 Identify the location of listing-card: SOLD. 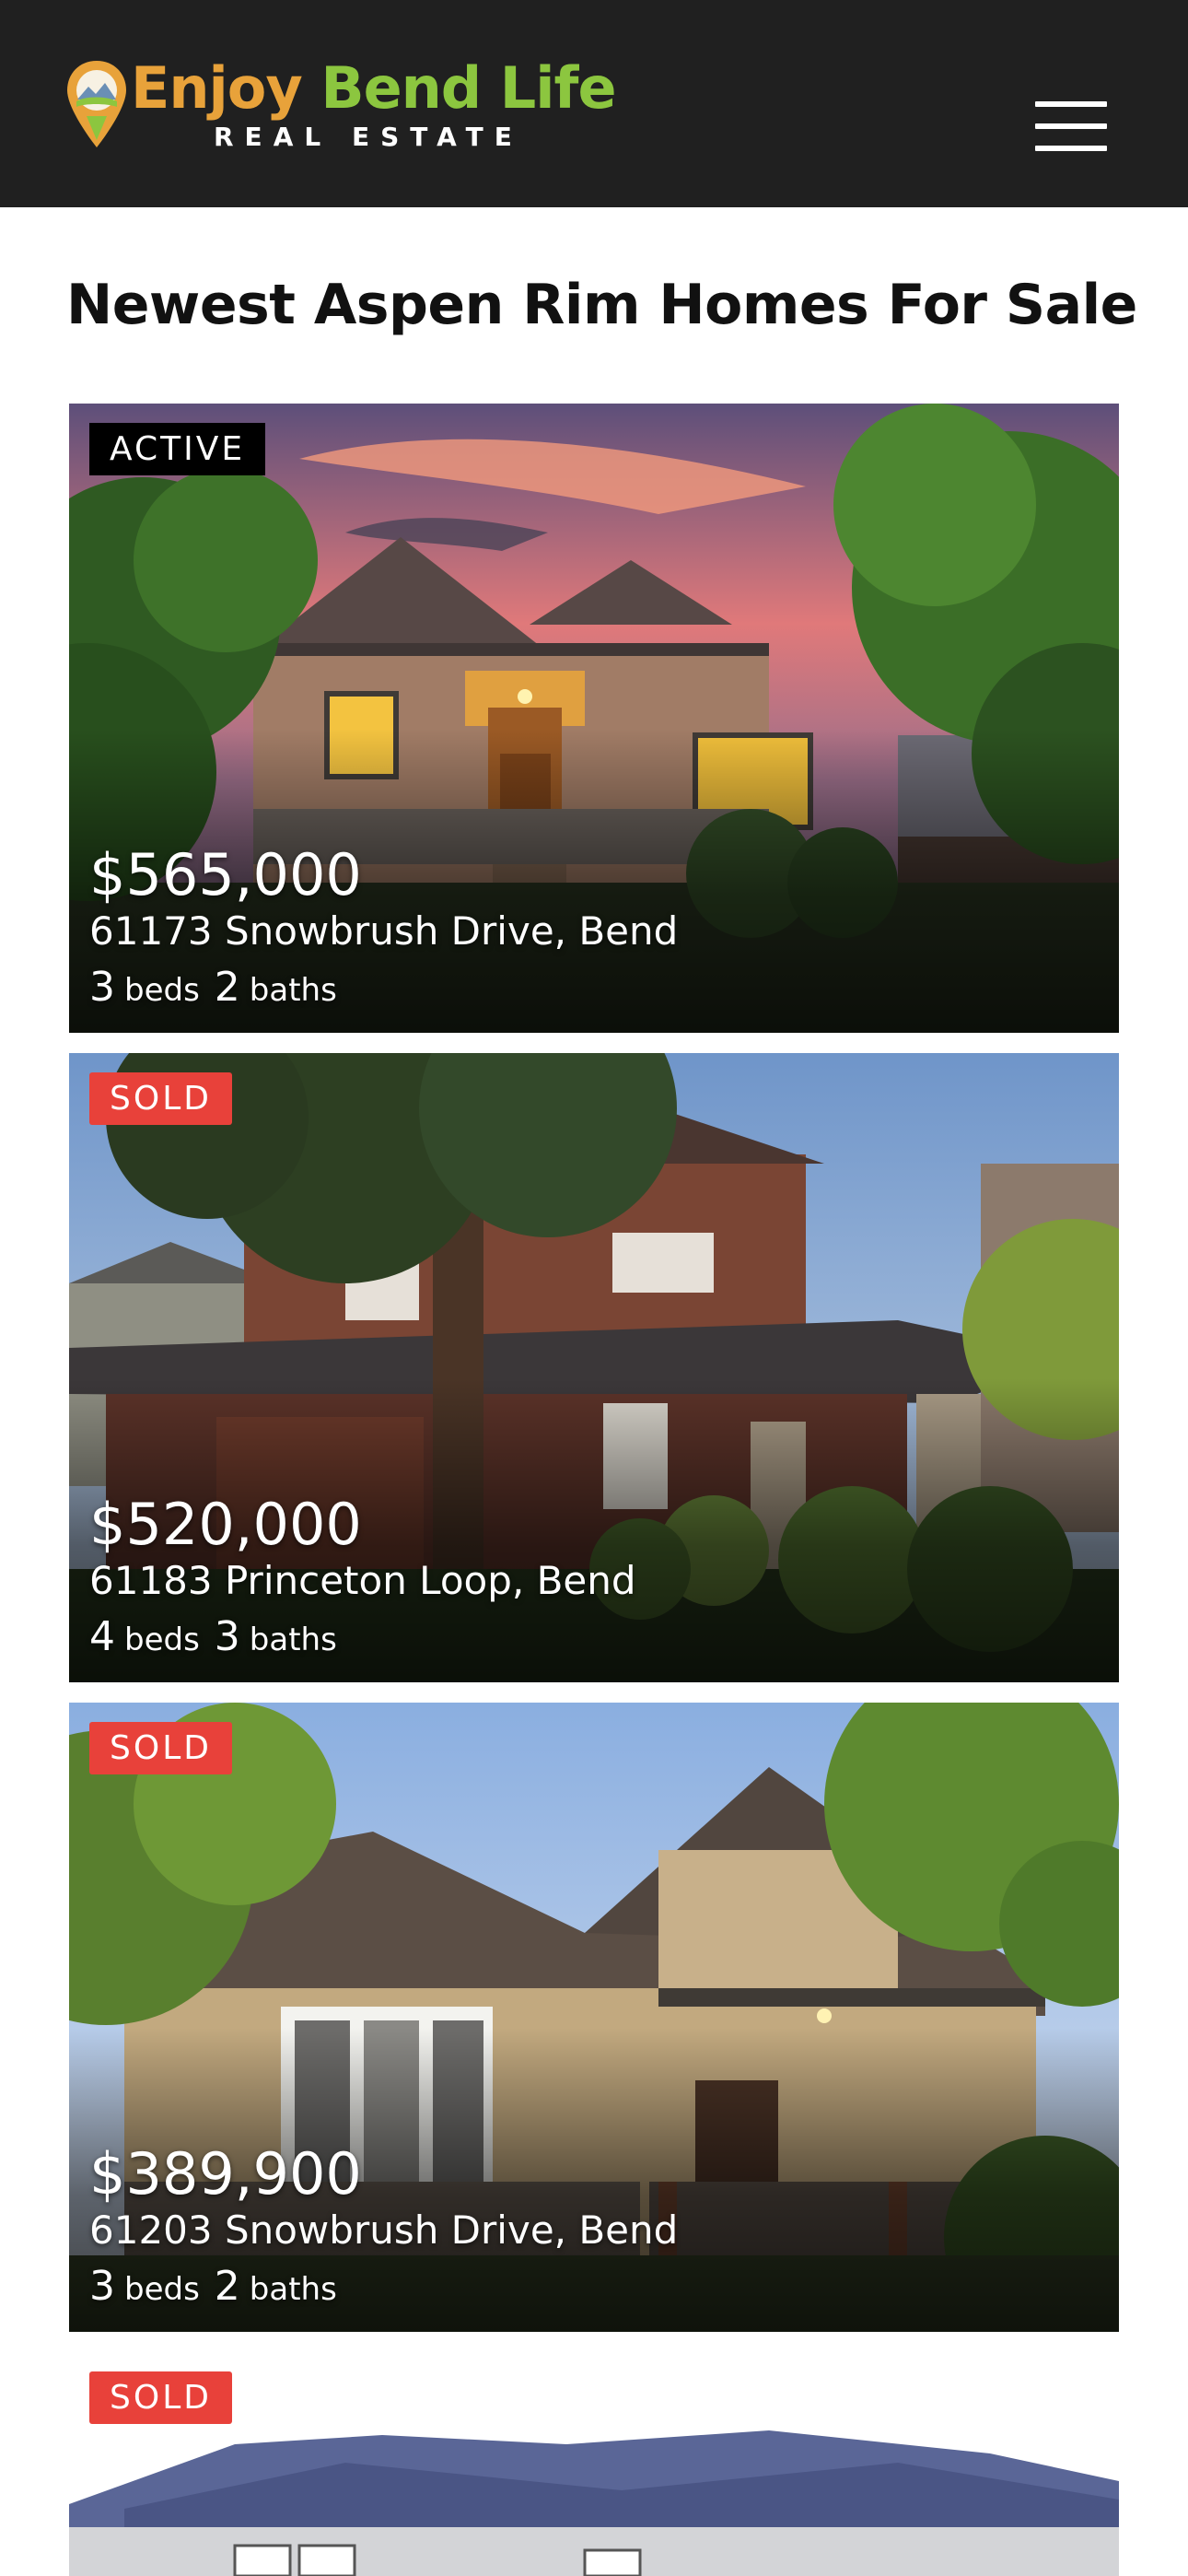
(594, 2464).